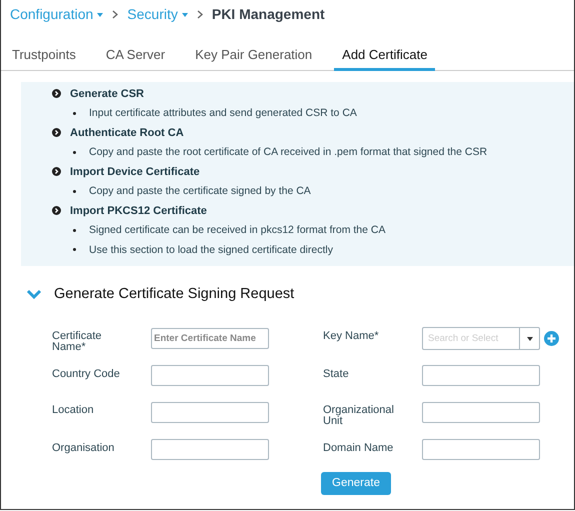  Describe the element at coordinates (210, 339) in the screenshot. I see `input-field: Enter Certificate Name` at that location.